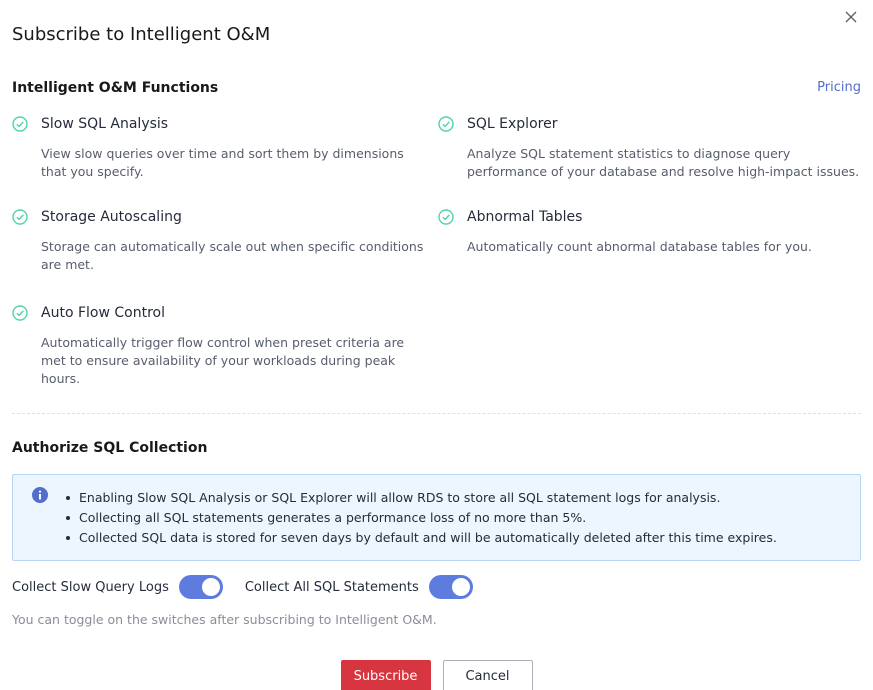 Image resolution: width=873 pixels, height=690 pixels. I want to click on all-sql-statements-switch, so click(450, 587).